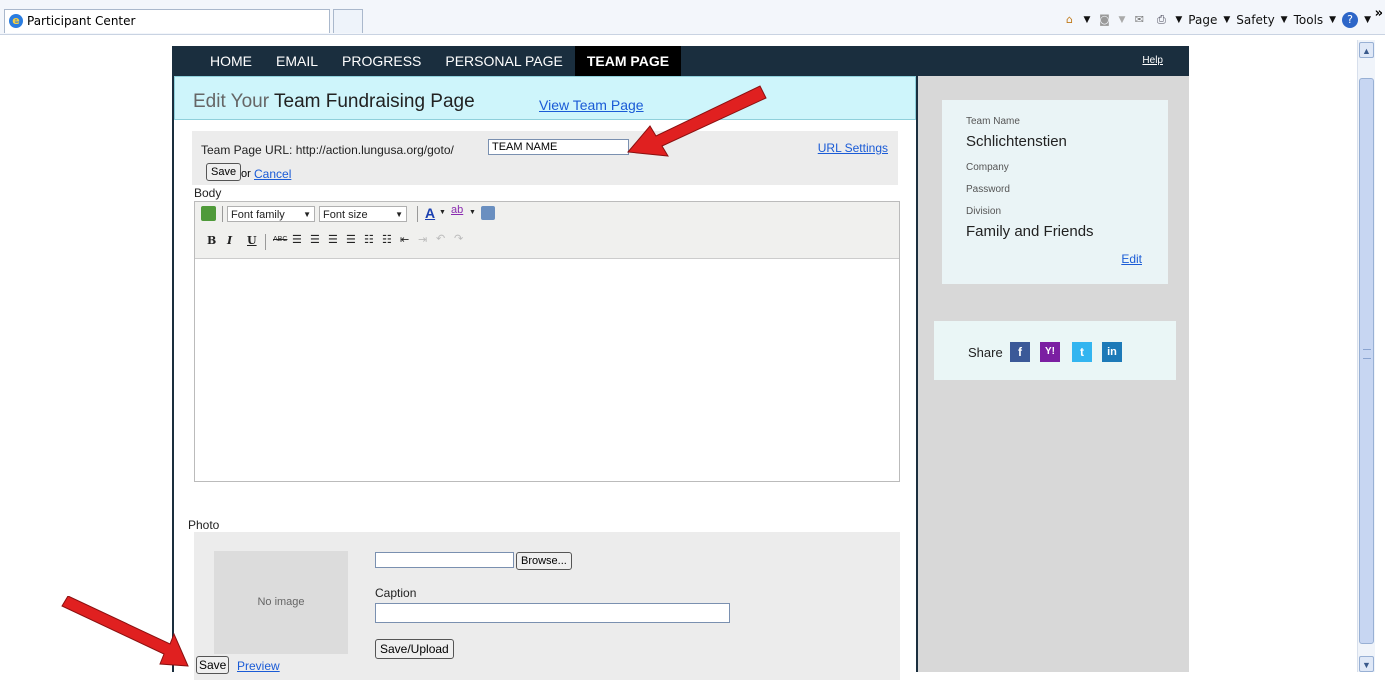 Image resolution: width=1385 pixels, height=680 pixels. I want to click on undo-icon: ↶, so click(440, 238).